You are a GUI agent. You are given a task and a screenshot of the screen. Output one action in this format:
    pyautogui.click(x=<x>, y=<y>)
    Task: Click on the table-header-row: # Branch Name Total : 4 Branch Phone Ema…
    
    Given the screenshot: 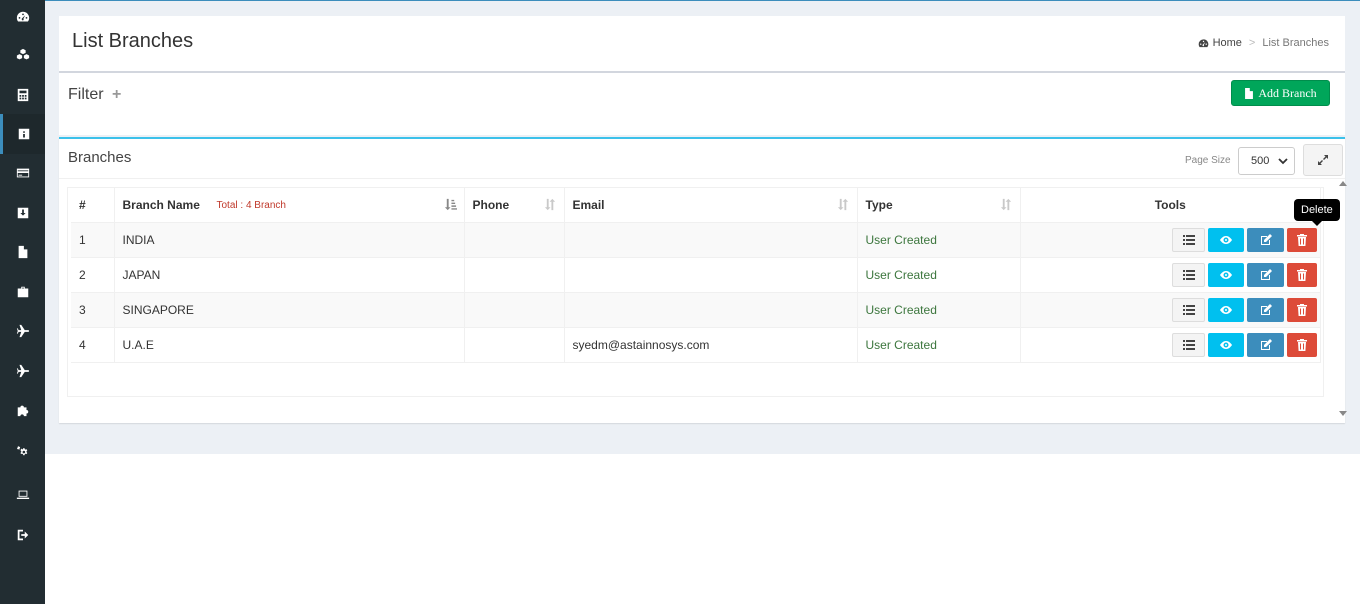 What is the action you would take?
    pyautogui.click(x=696, y=205)
    